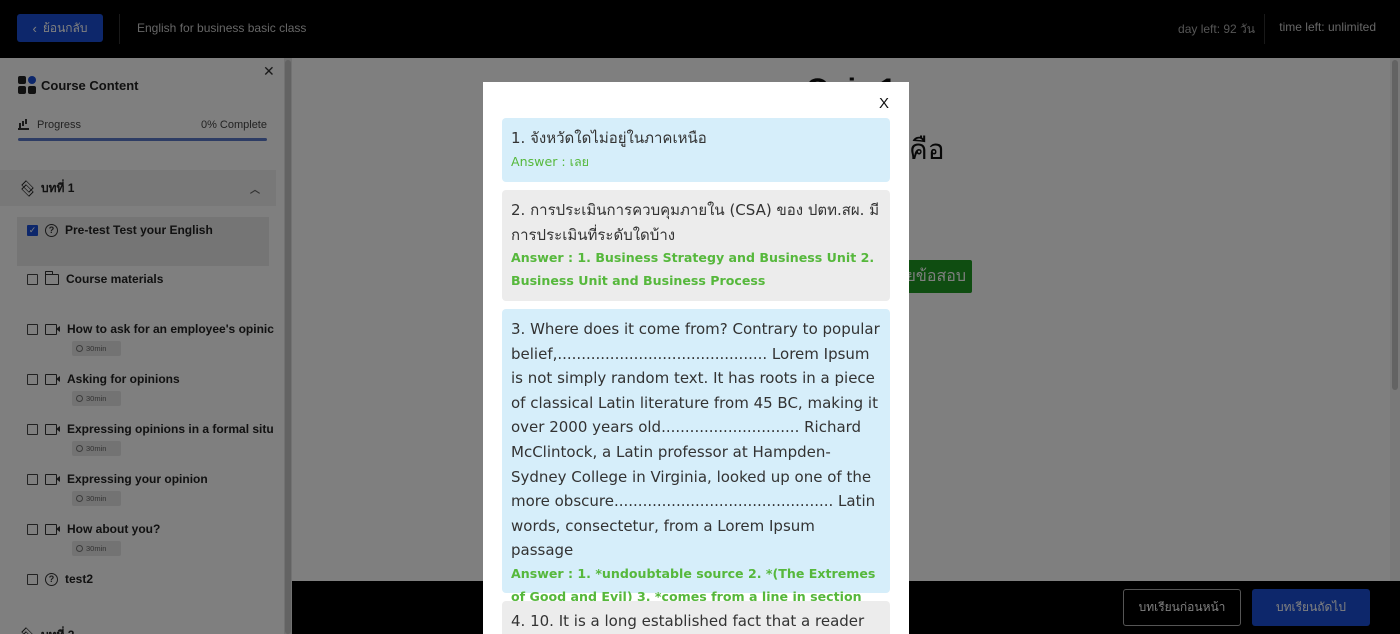  I want to click on question-text: 1. จังหวัดใดไม่อยู่ในภาคเหนือ, so click(609, 138).